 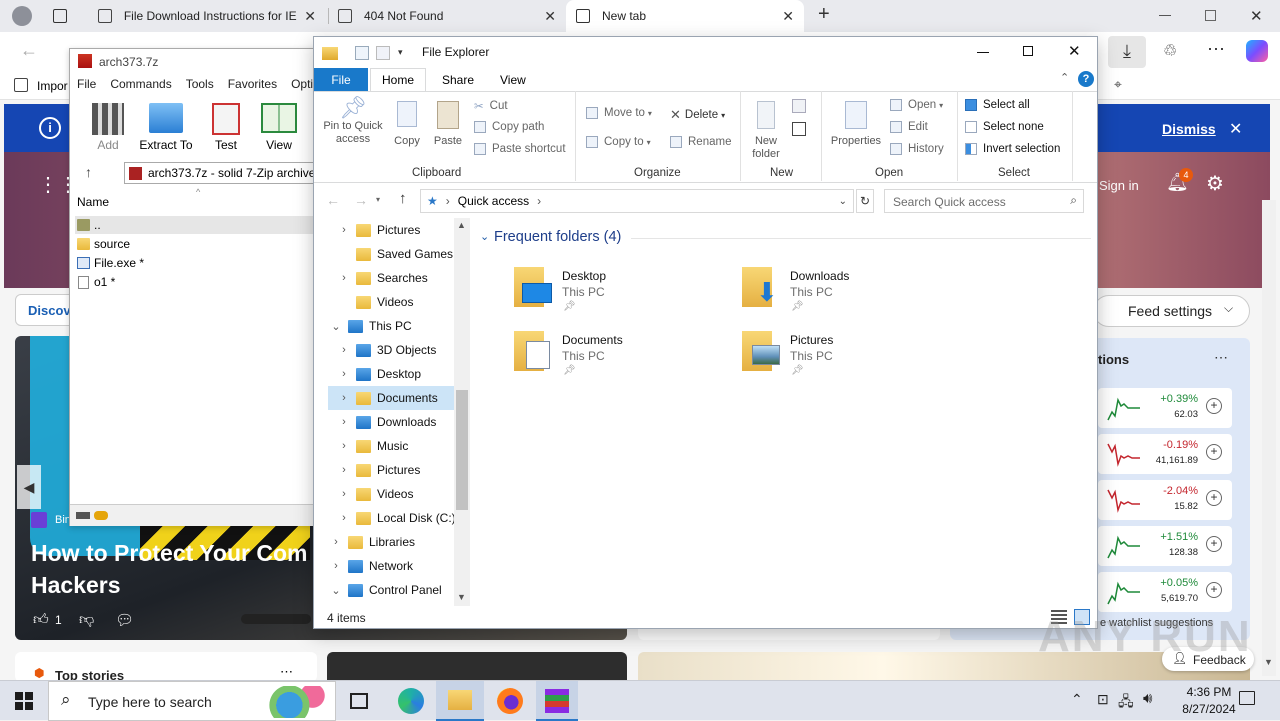 What do you see at coordinates (140, 87) in the screenshot?
I see `menu-commands: Commands` at bounding box center [140, 87].